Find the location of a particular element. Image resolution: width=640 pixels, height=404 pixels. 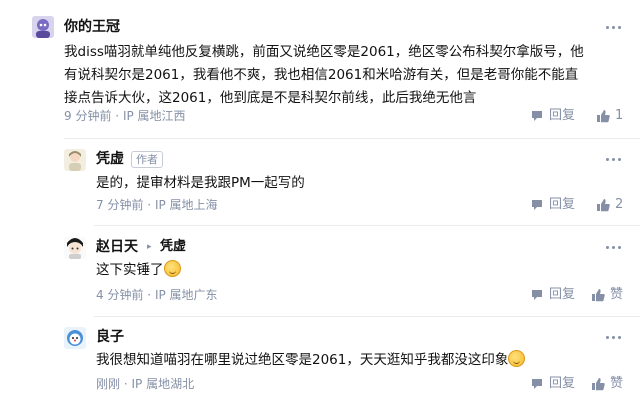

like-button: 1 is located at coordinates (609, 116).